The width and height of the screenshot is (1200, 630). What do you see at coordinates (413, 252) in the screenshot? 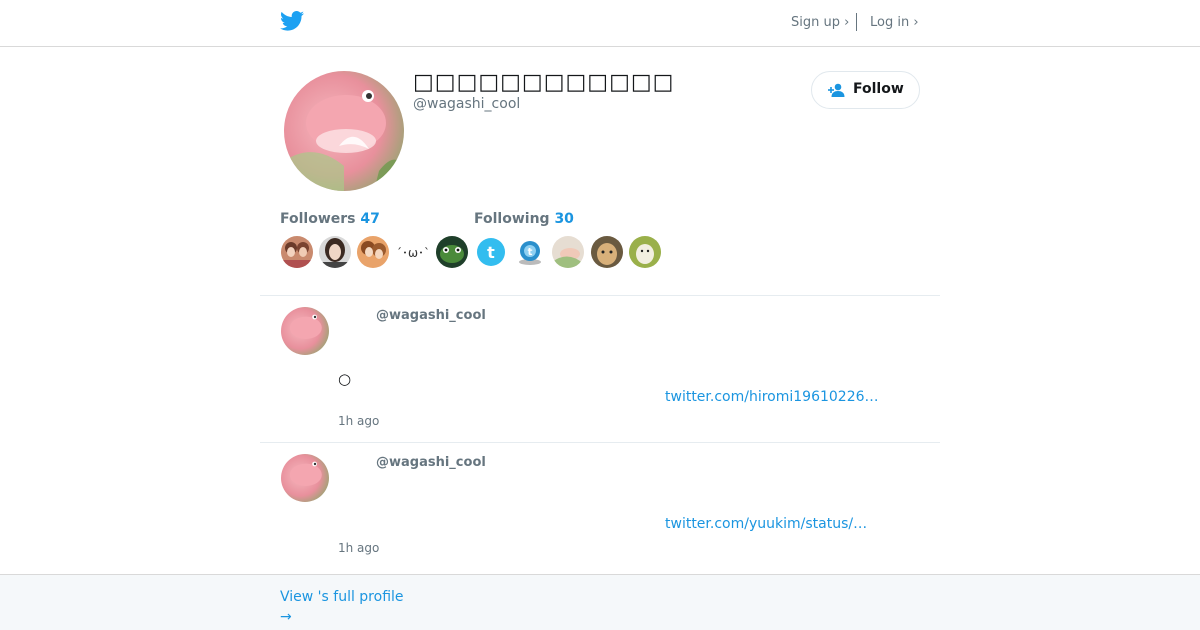
I see `follower-emoticon: ´･ω･`` at bounding box center [413, 252].